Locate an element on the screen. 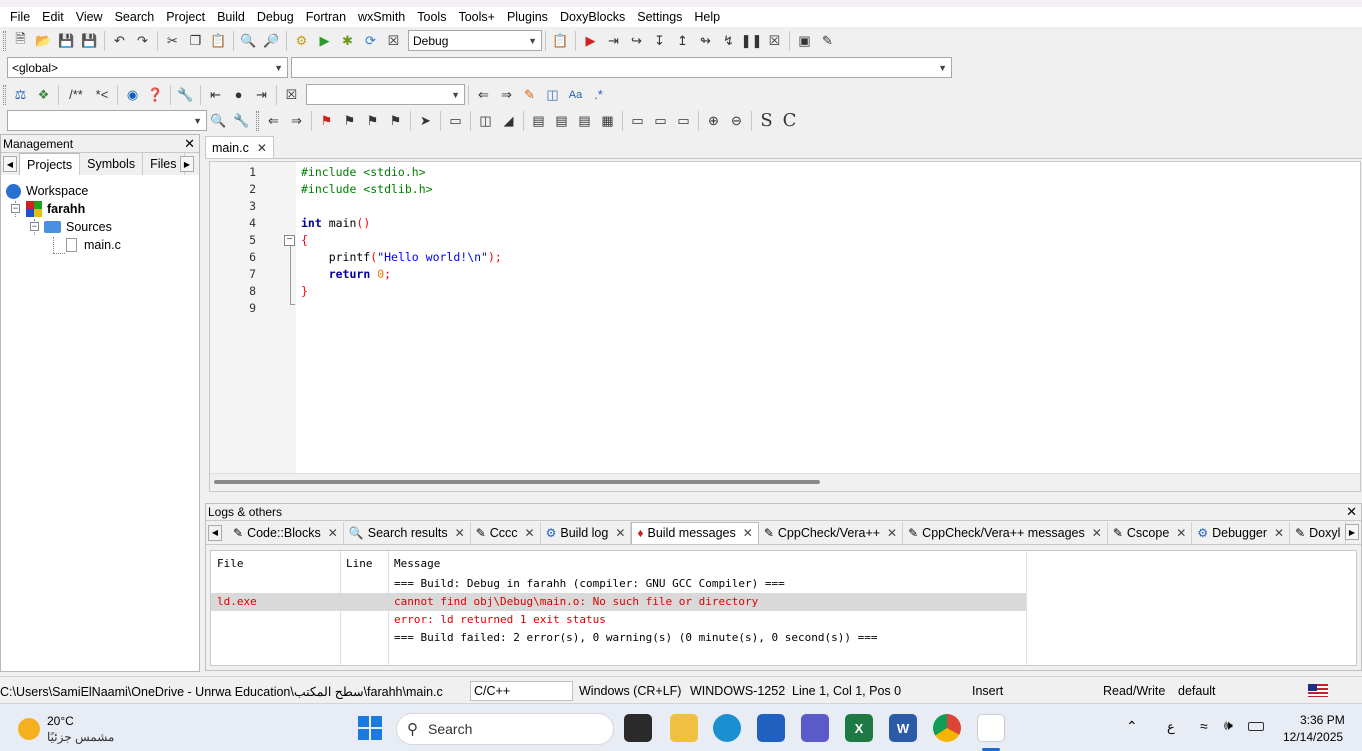 This screenshot has width=1362, height=751. next-line-icon: ↪ is located at coordinates (636, 40).